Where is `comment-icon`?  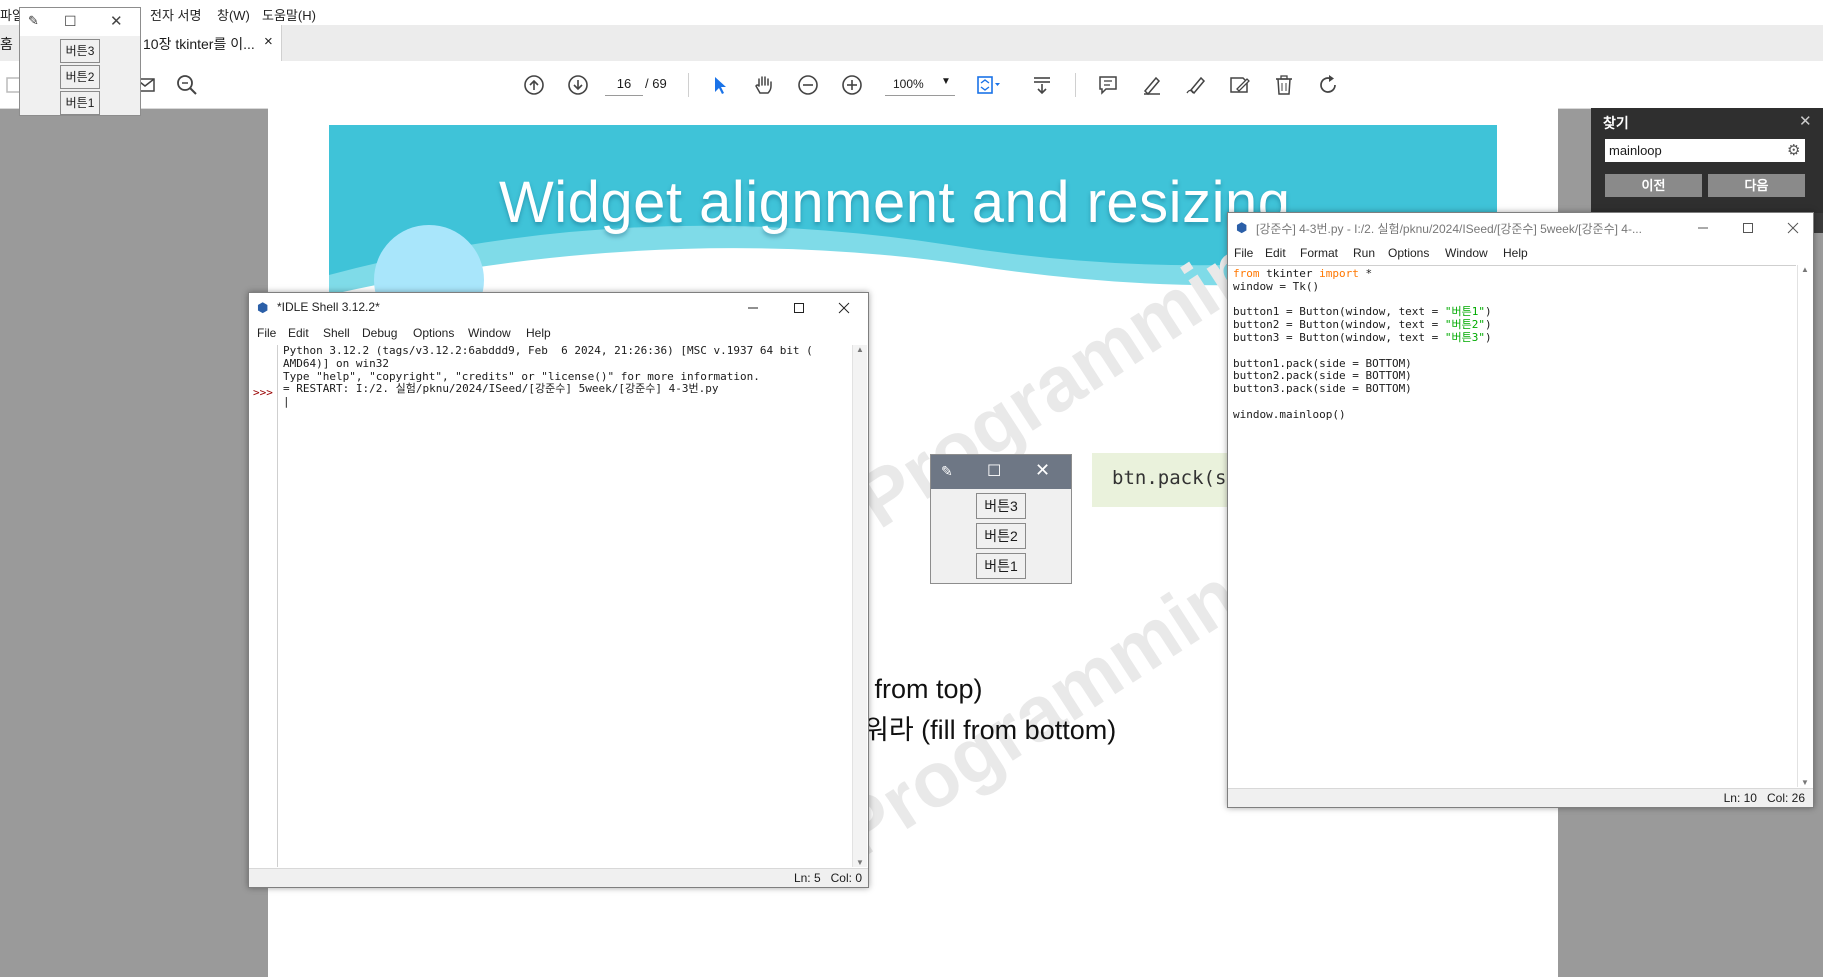
comment-icon is located at coordinates (1108, 85).